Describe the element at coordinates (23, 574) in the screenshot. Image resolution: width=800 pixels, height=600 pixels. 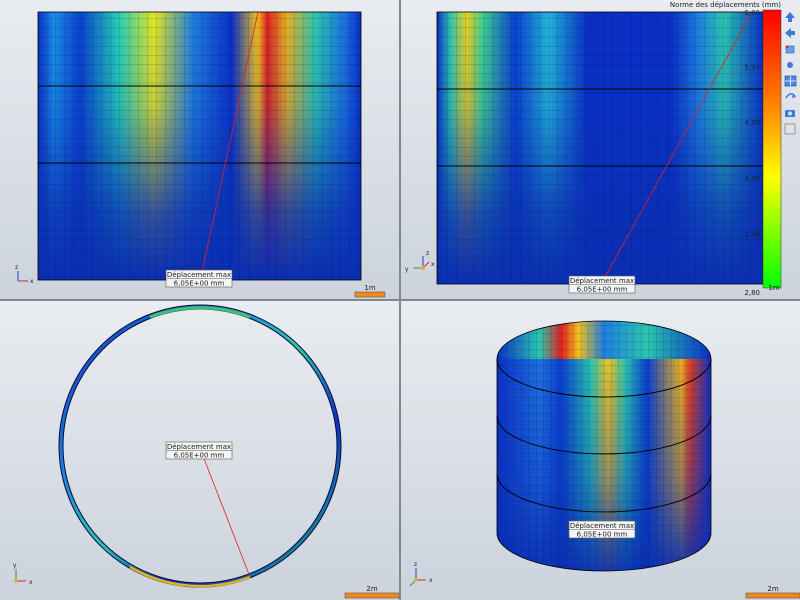
I see `axis-triad: x y` at that location.